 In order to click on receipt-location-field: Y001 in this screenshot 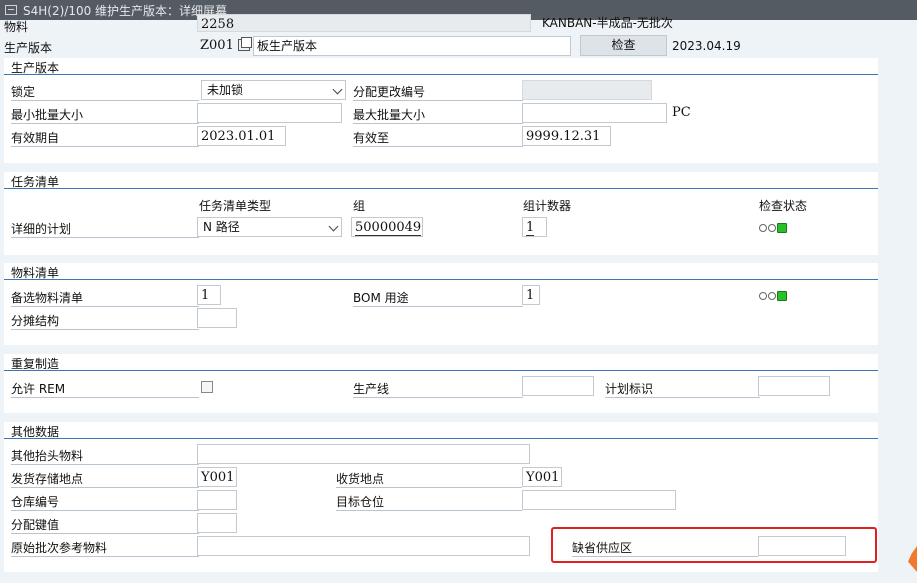, I will do `click(542, 477)`.